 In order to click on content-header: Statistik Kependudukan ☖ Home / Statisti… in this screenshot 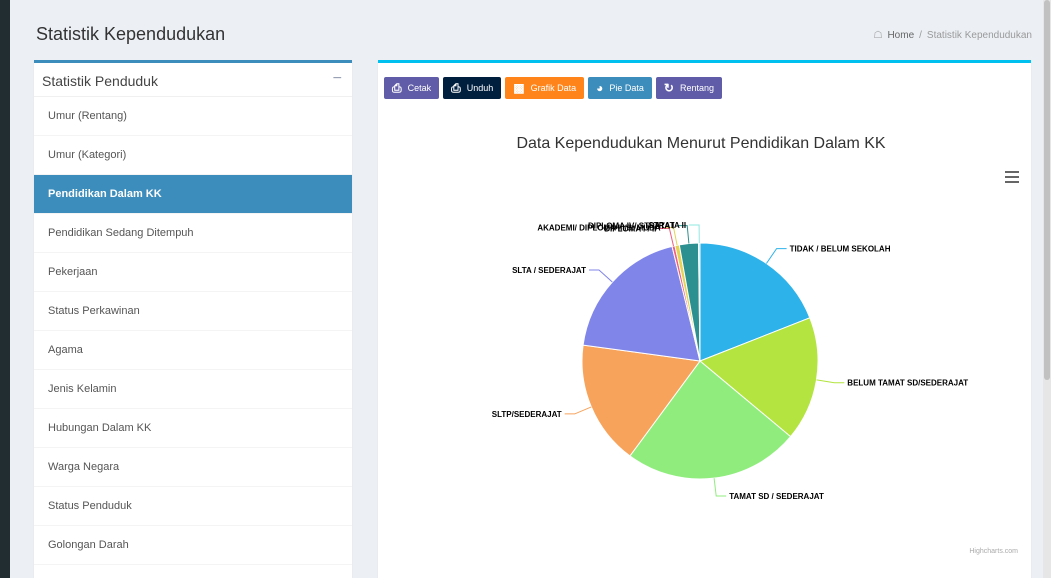, I will do `click(530, 32)`.